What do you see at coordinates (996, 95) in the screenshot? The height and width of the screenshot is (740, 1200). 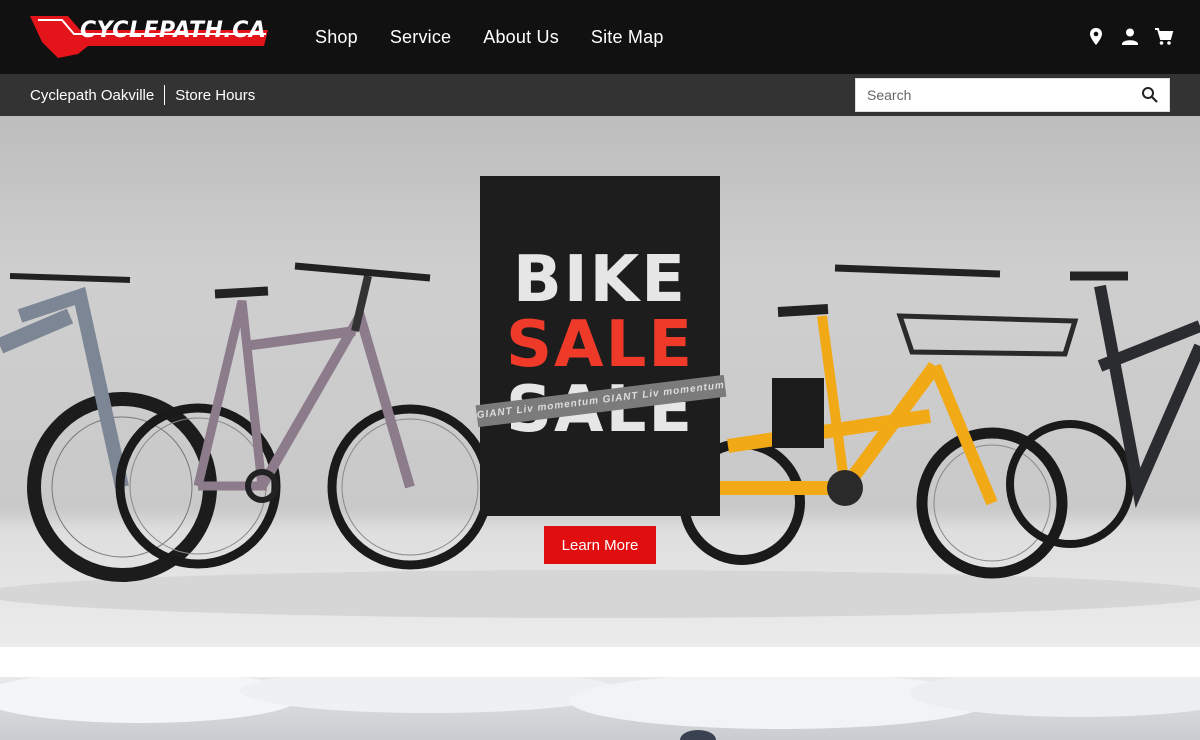 I see `search-input` at bounding box center [996, 95].